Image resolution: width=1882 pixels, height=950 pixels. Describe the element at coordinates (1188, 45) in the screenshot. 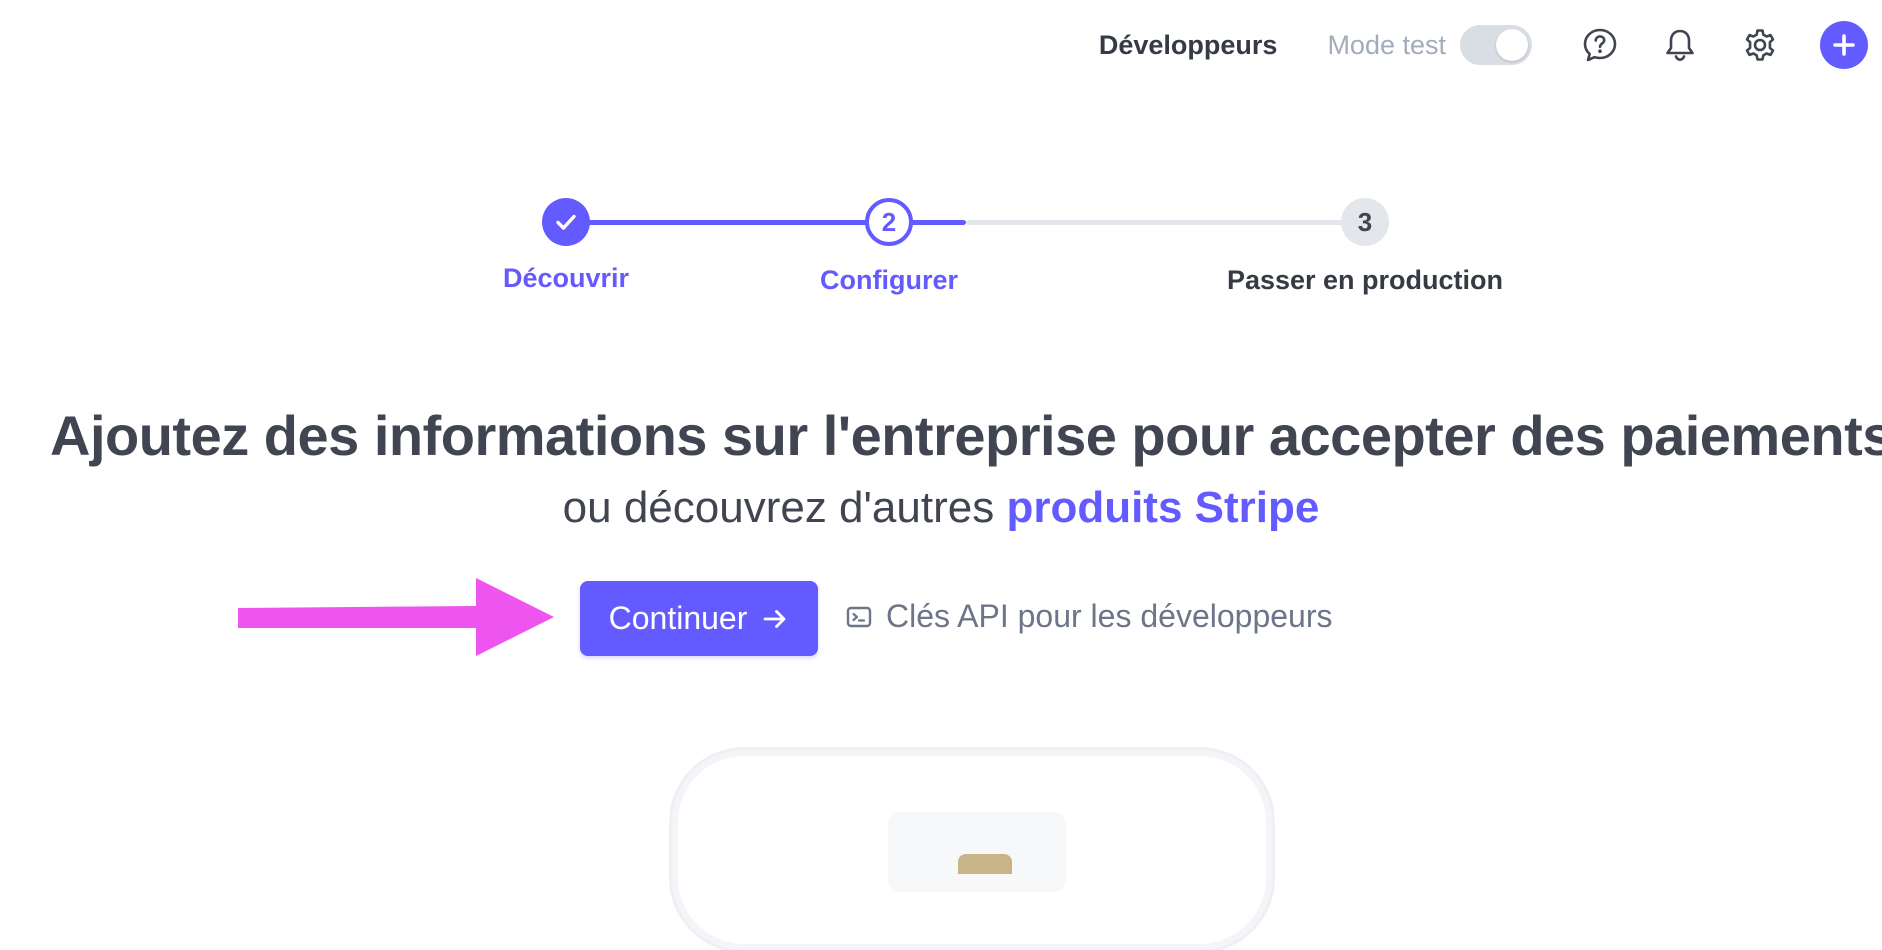

I see `developers-link: Développeurs` at that location.